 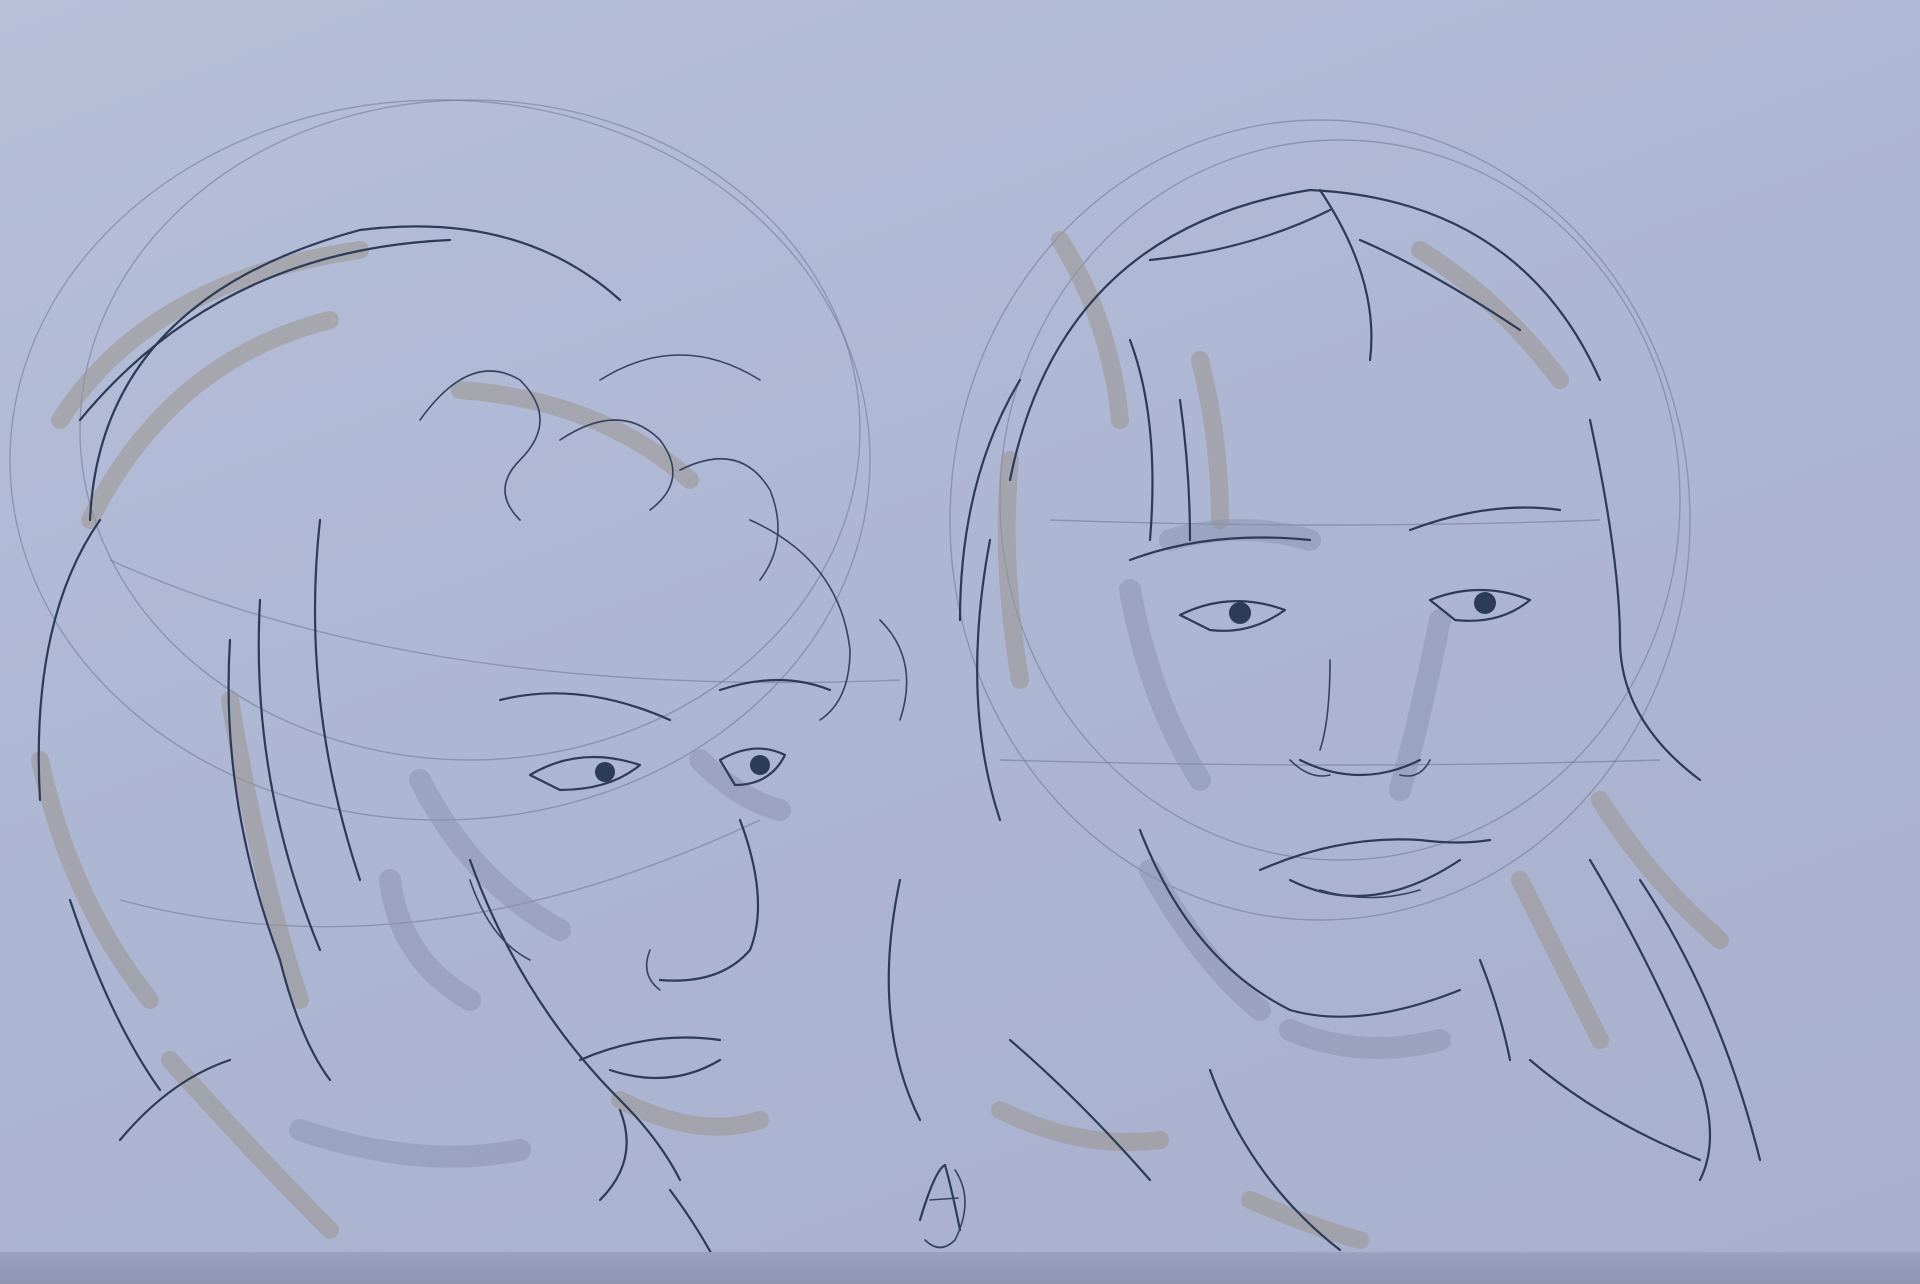 I want to click on left-face-shading, so click(x=540, y=958).